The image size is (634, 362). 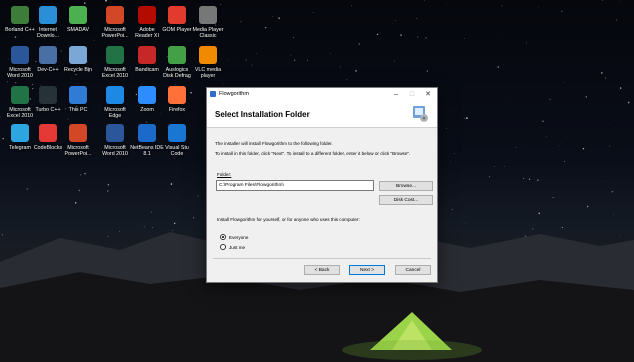 What do you see at coordinates (177, 151) in the screenshot?
I see `desktop-shortcut-label: Visual Stu Code` at bounding box center [177, 151].